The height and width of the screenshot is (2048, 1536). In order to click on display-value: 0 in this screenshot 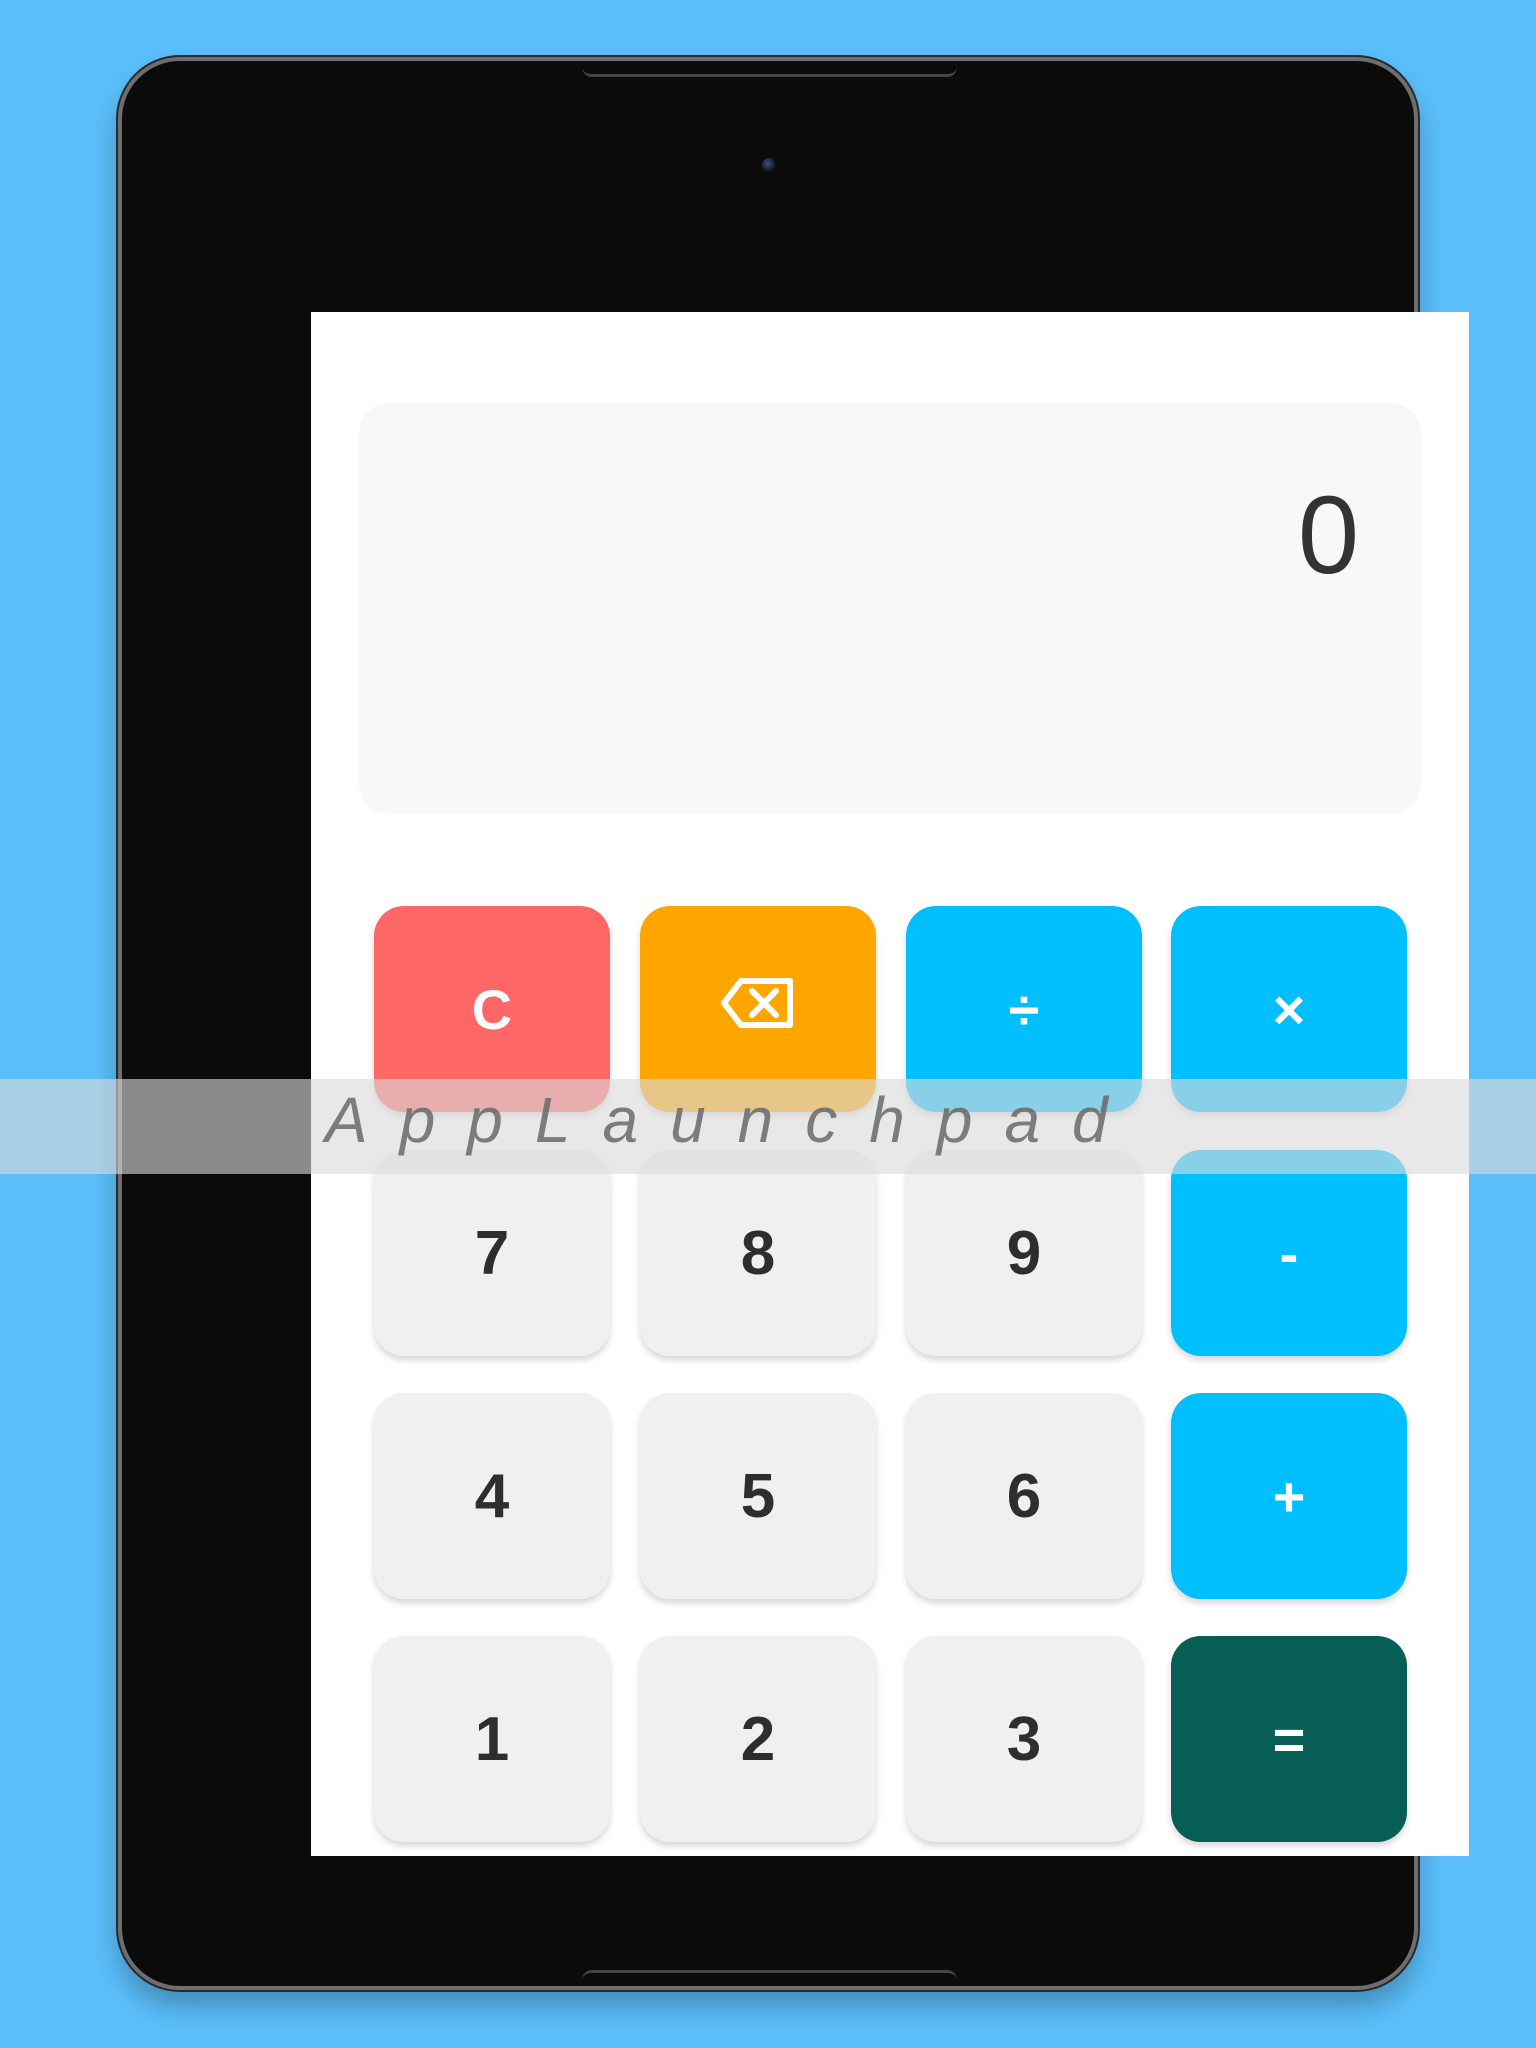, I will do `click(1328, 535)`.